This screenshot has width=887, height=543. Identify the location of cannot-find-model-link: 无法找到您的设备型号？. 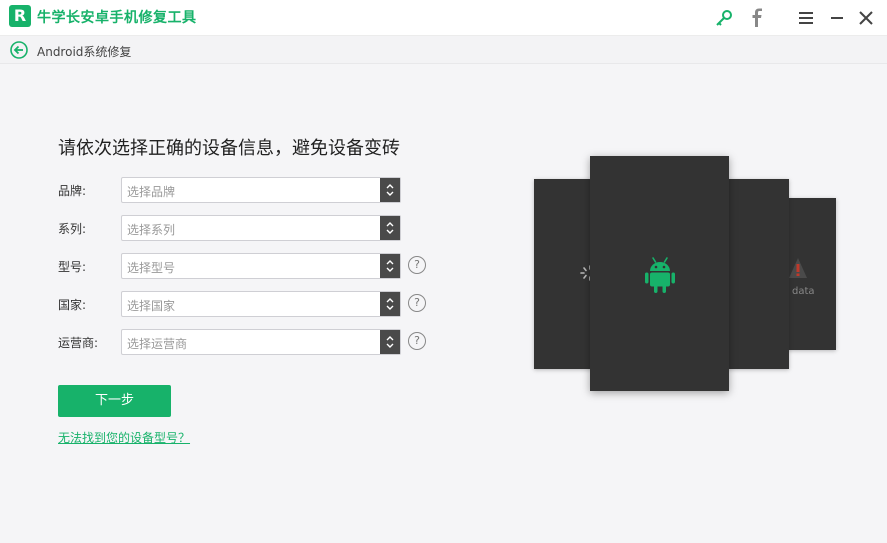
(124, 437).